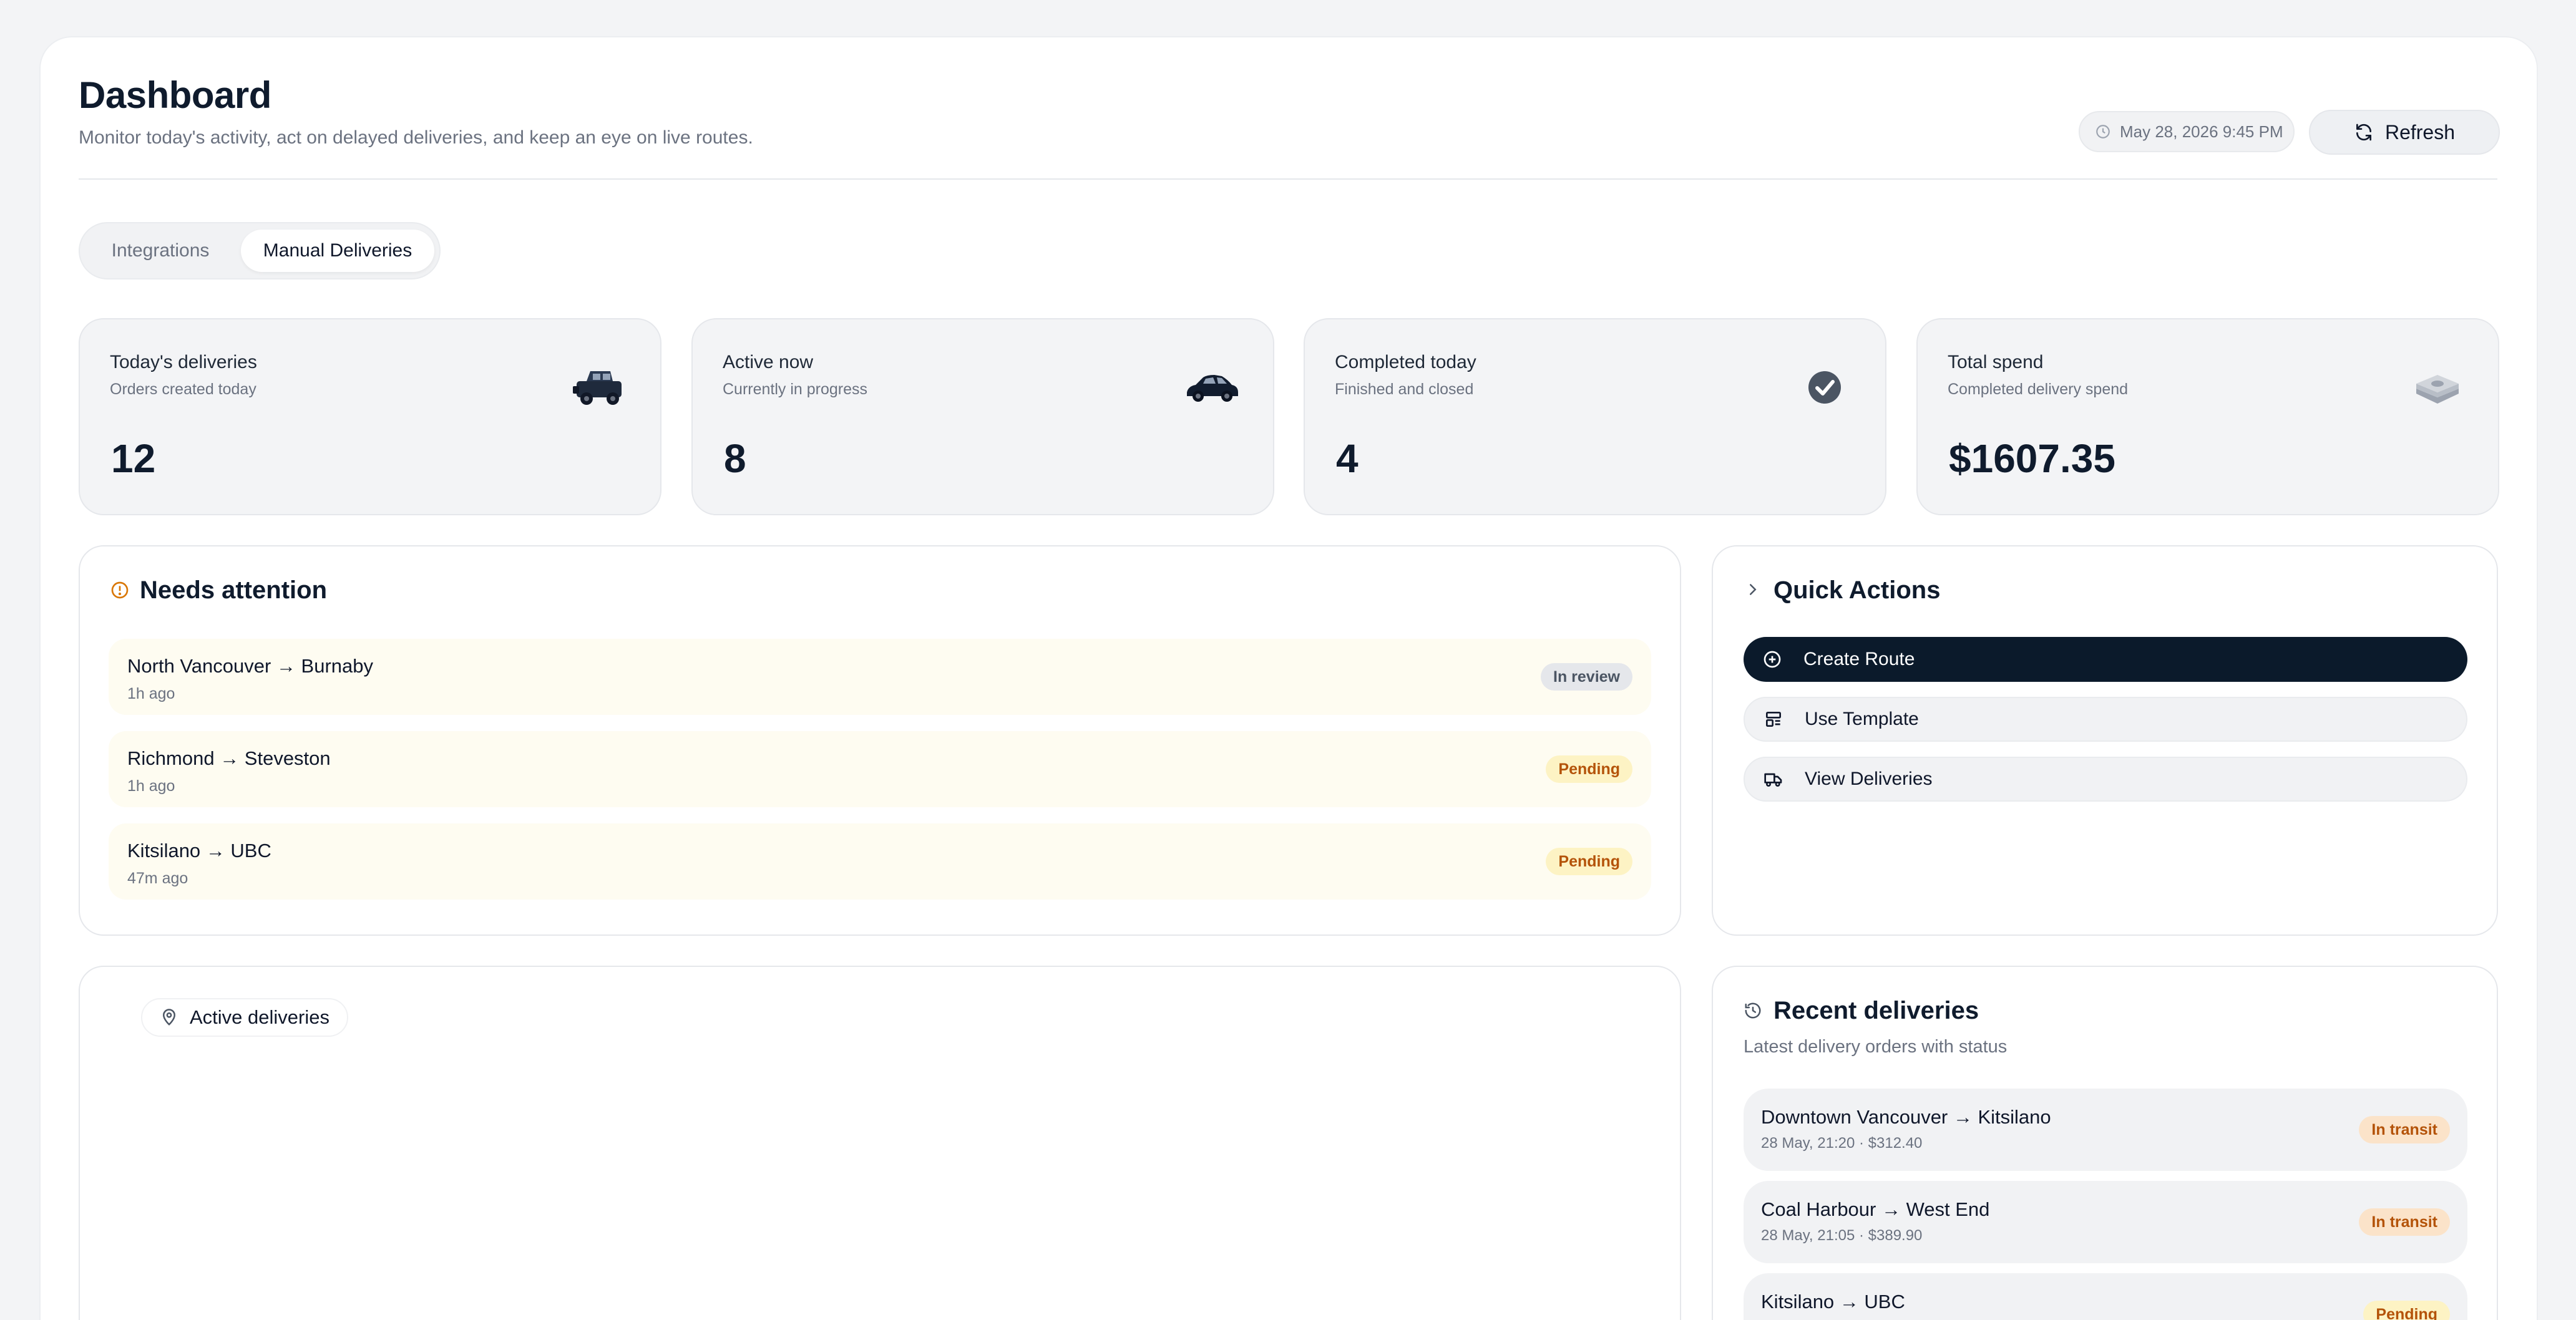 This screenshot has height=1320, width=2576. What do you see at coordinates (120, 590) in the screenshot?
I see `alert-circle-icon` at bounding box center [120, 590].